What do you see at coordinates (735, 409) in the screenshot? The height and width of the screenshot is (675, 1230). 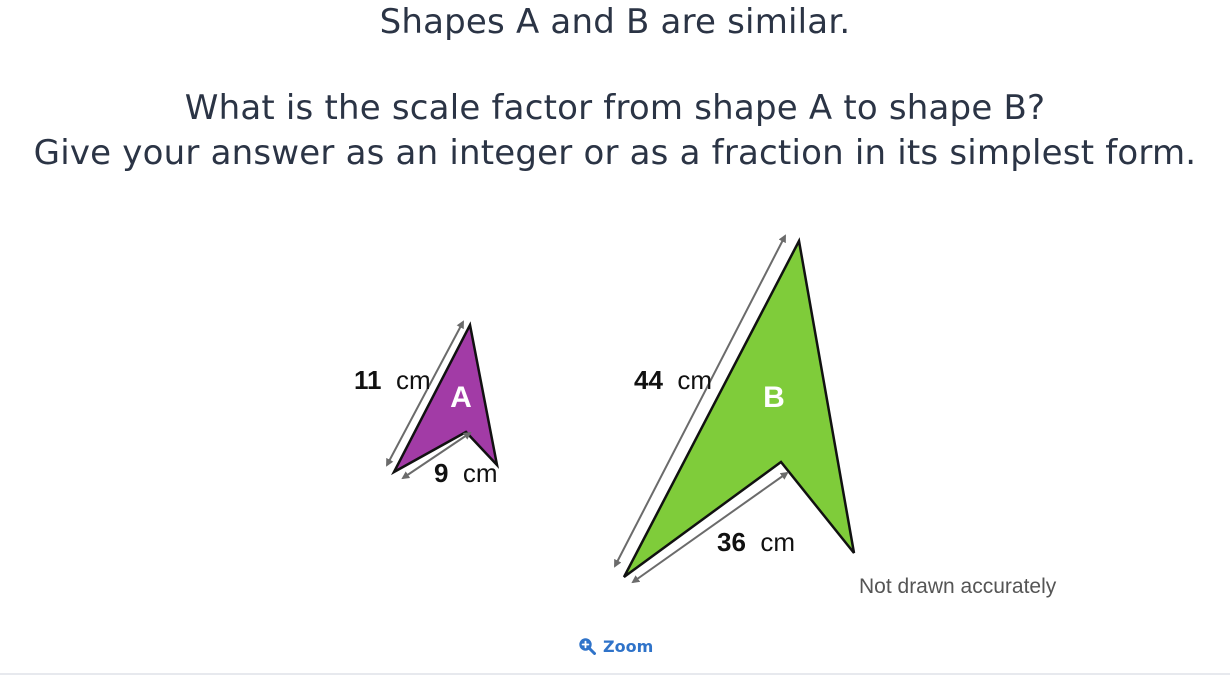 I see `shape-b: B 44 cm 36 cm` at bounding box center [735, 409].